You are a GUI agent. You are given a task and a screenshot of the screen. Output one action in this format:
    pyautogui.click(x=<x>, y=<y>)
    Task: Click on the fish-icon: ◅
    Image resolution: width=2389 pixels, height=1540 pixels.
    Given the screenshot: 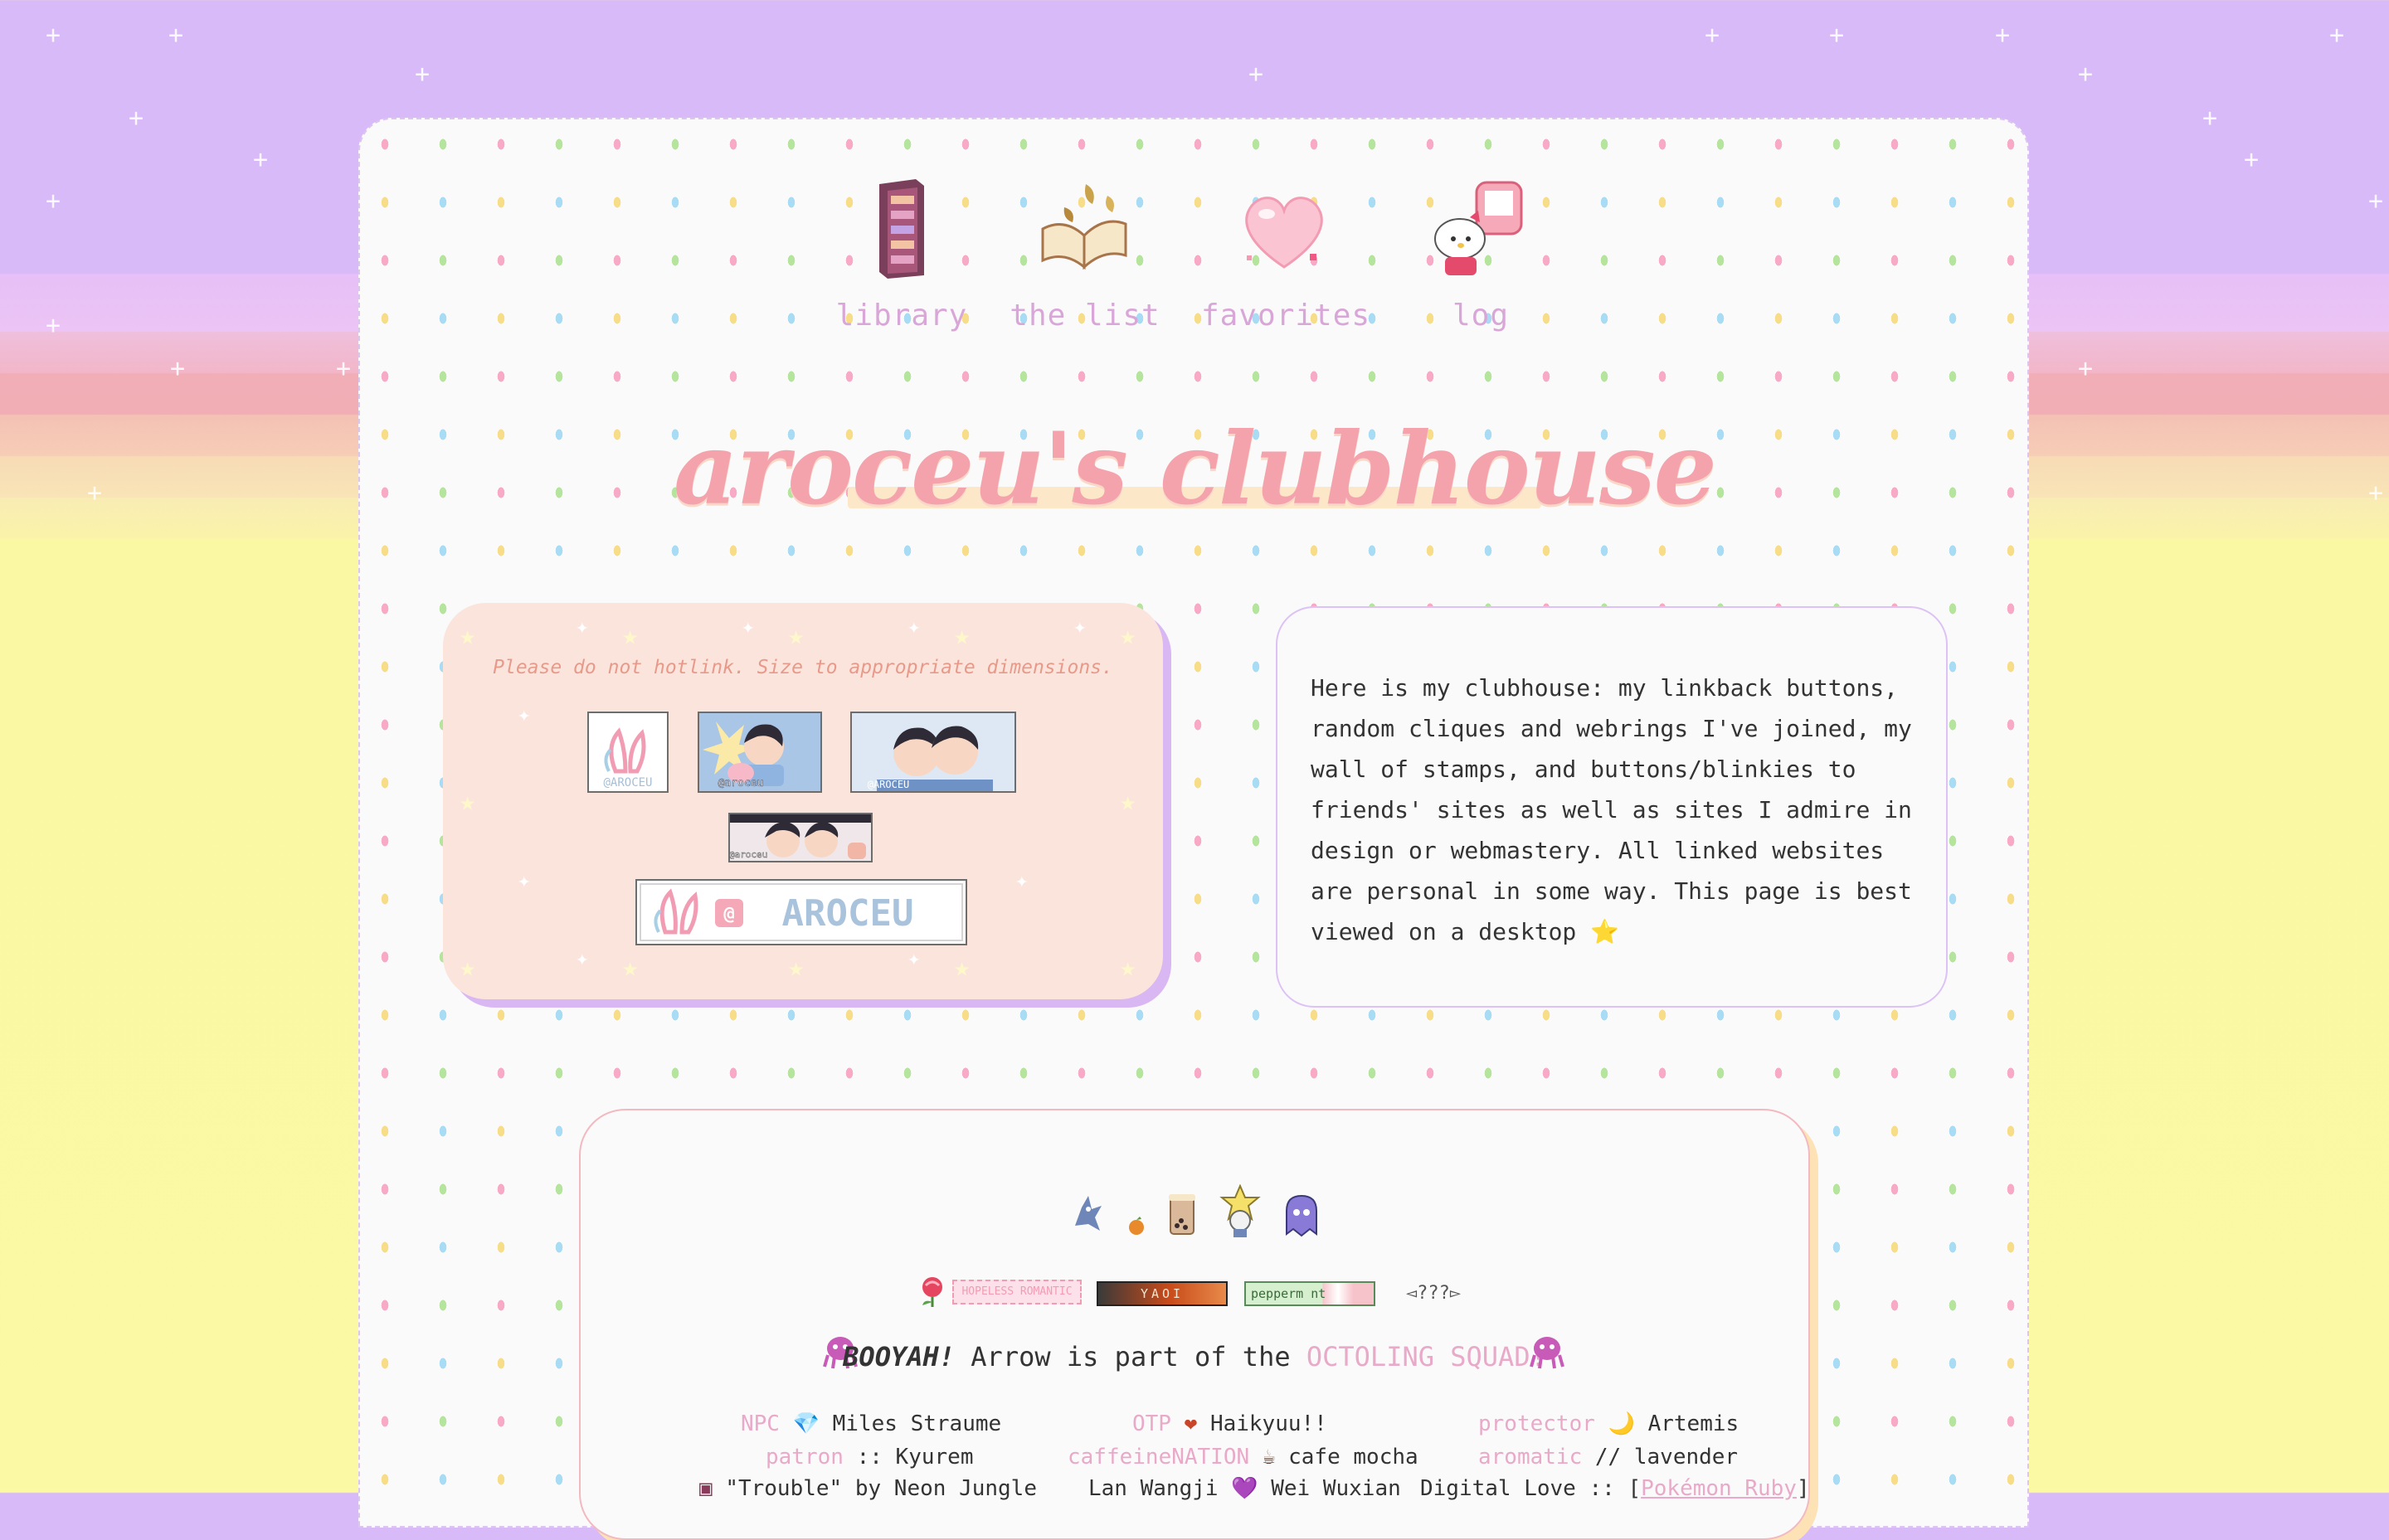 What is the action you would take?
    pyautogui.click(x=1411, y=1294)
    